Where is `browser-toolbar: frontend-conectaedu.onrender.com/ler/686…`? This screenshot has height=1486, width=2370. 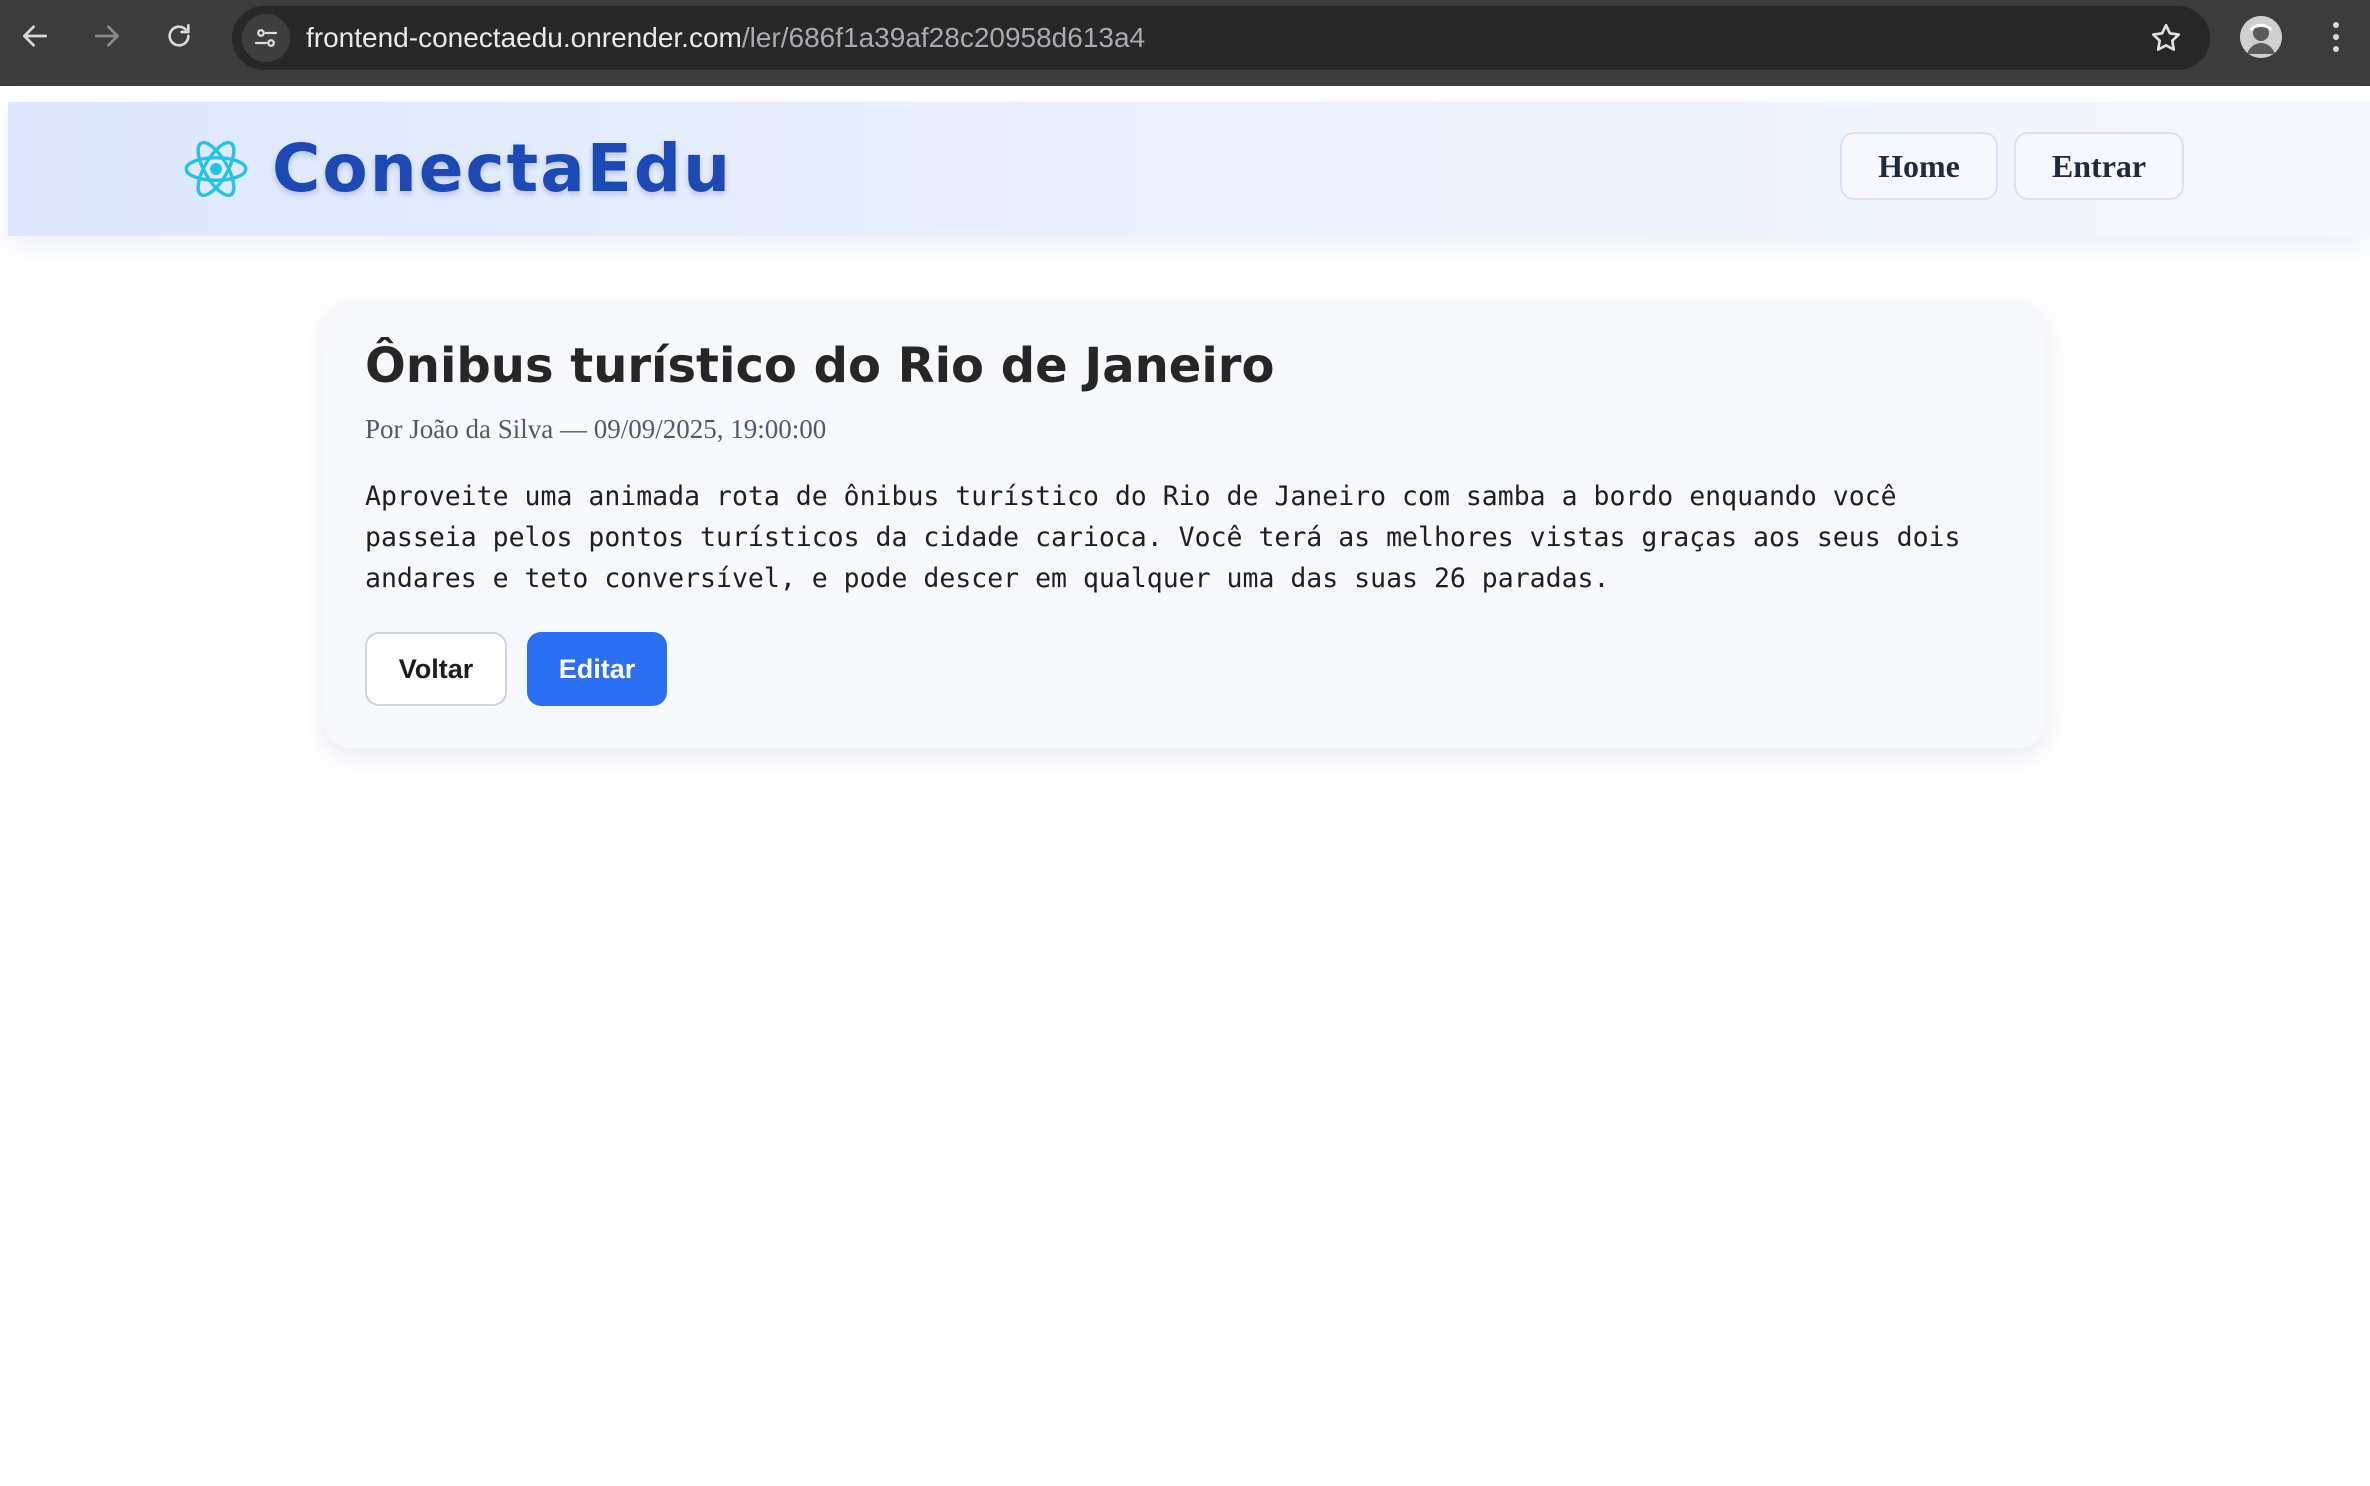
browser-toolbar: frontend-conectaedu.onrender.com/ler/686… is located at coordinates (1185, 43).